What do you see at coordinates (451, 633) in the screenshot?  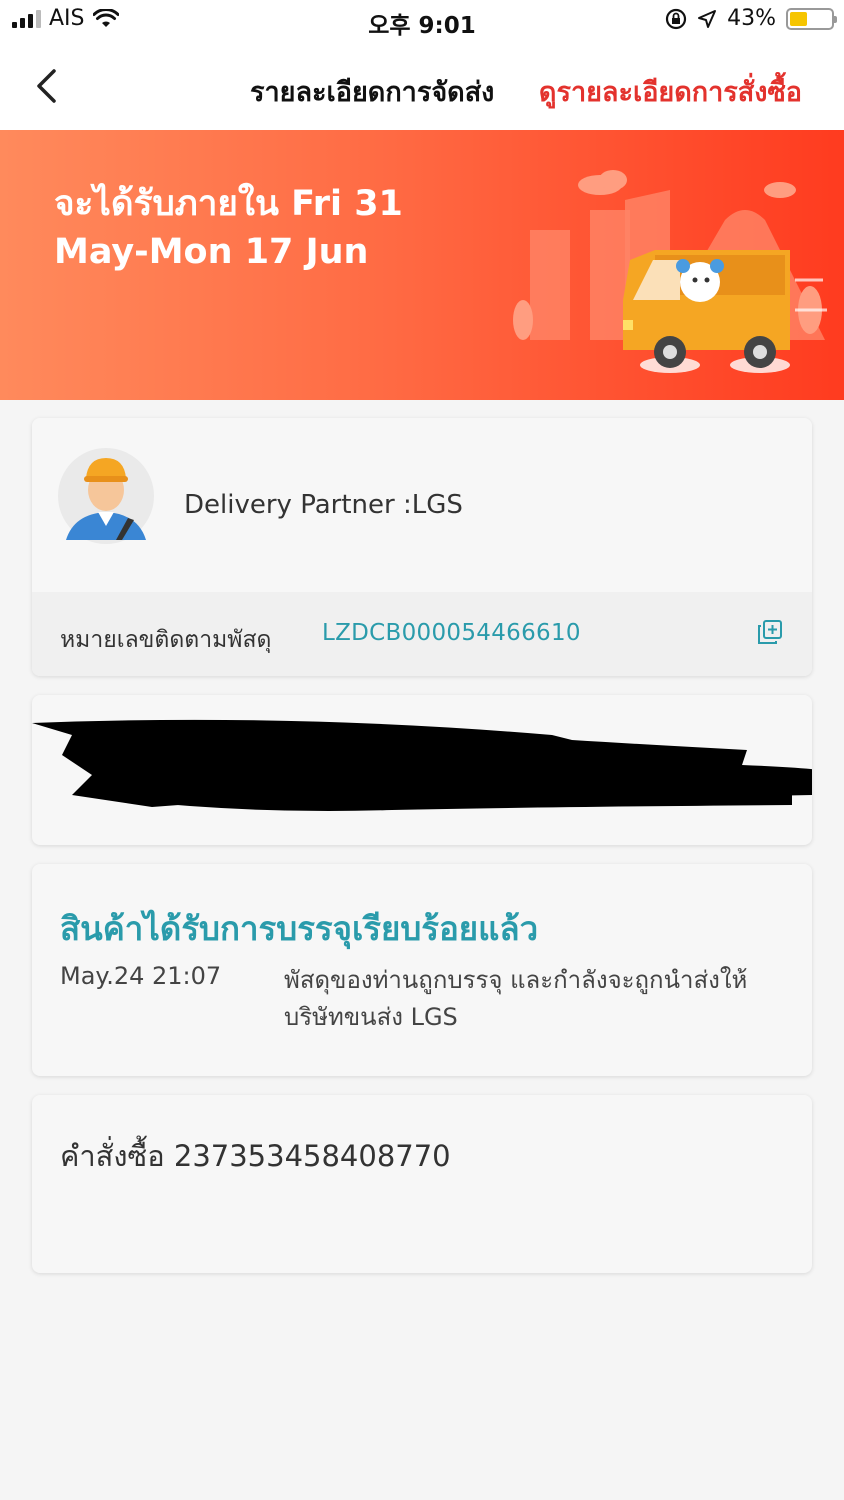 I see `tracking-number: LZDCB000054466610` at bounding box center [451, 633].